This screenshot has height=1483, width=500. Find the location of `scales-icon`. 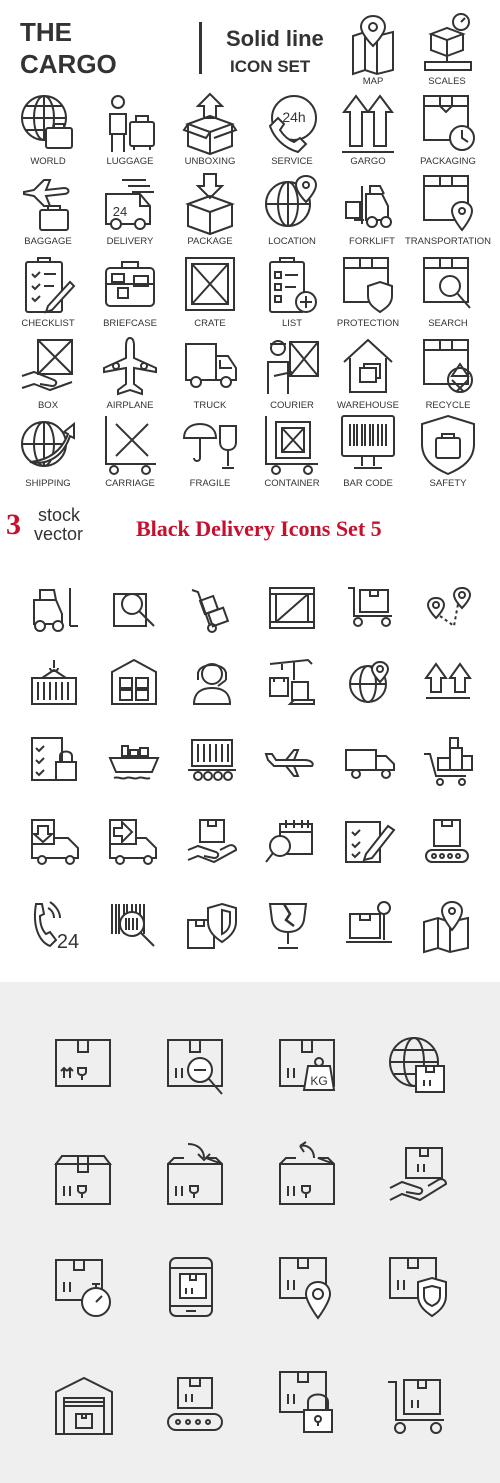

scales-icon is located at coordinates (448, 42).